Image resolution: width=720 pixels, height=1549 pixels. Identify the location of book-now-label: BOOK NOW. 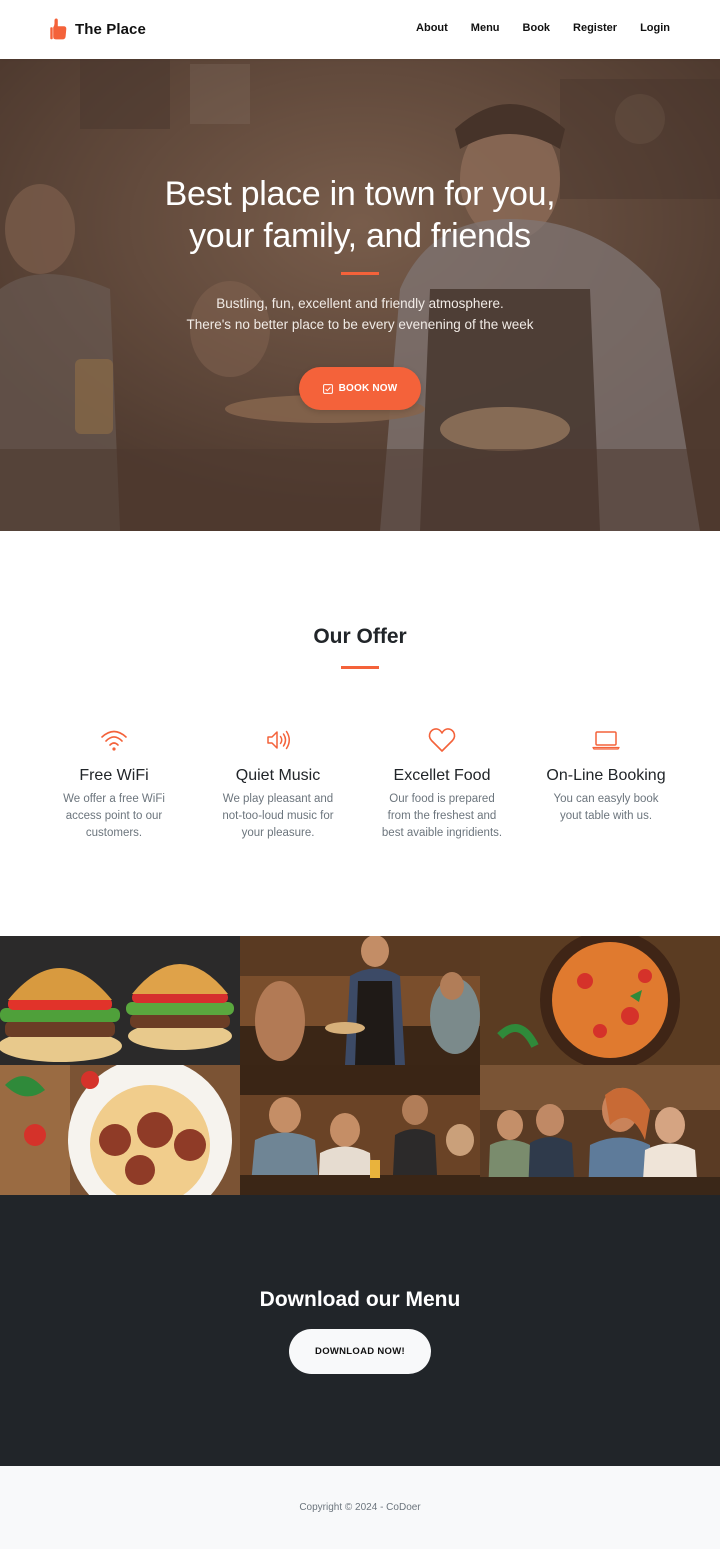
(368, 388).